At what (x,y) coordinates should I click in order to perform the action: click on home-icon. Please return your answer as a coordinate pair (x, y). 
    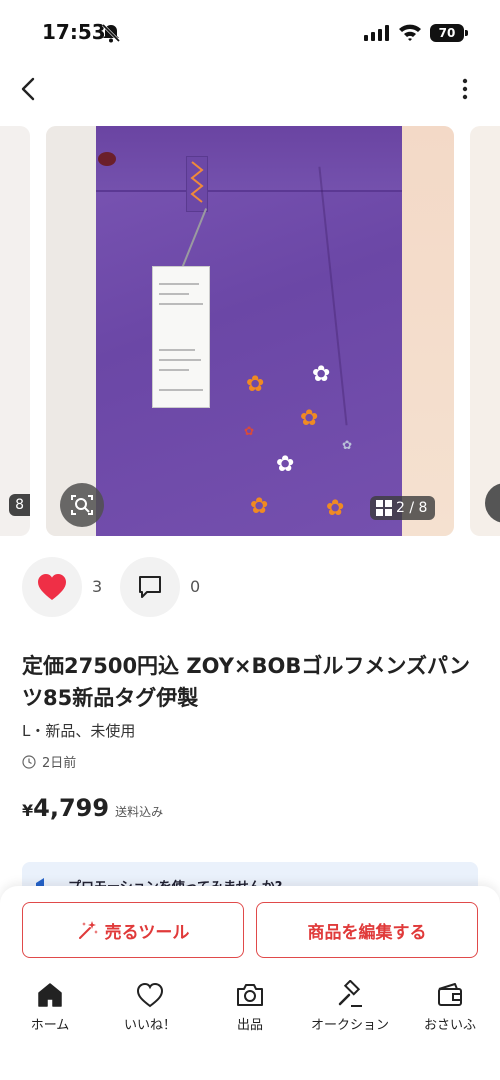
    Looking at the image, I should click on (50, 995).